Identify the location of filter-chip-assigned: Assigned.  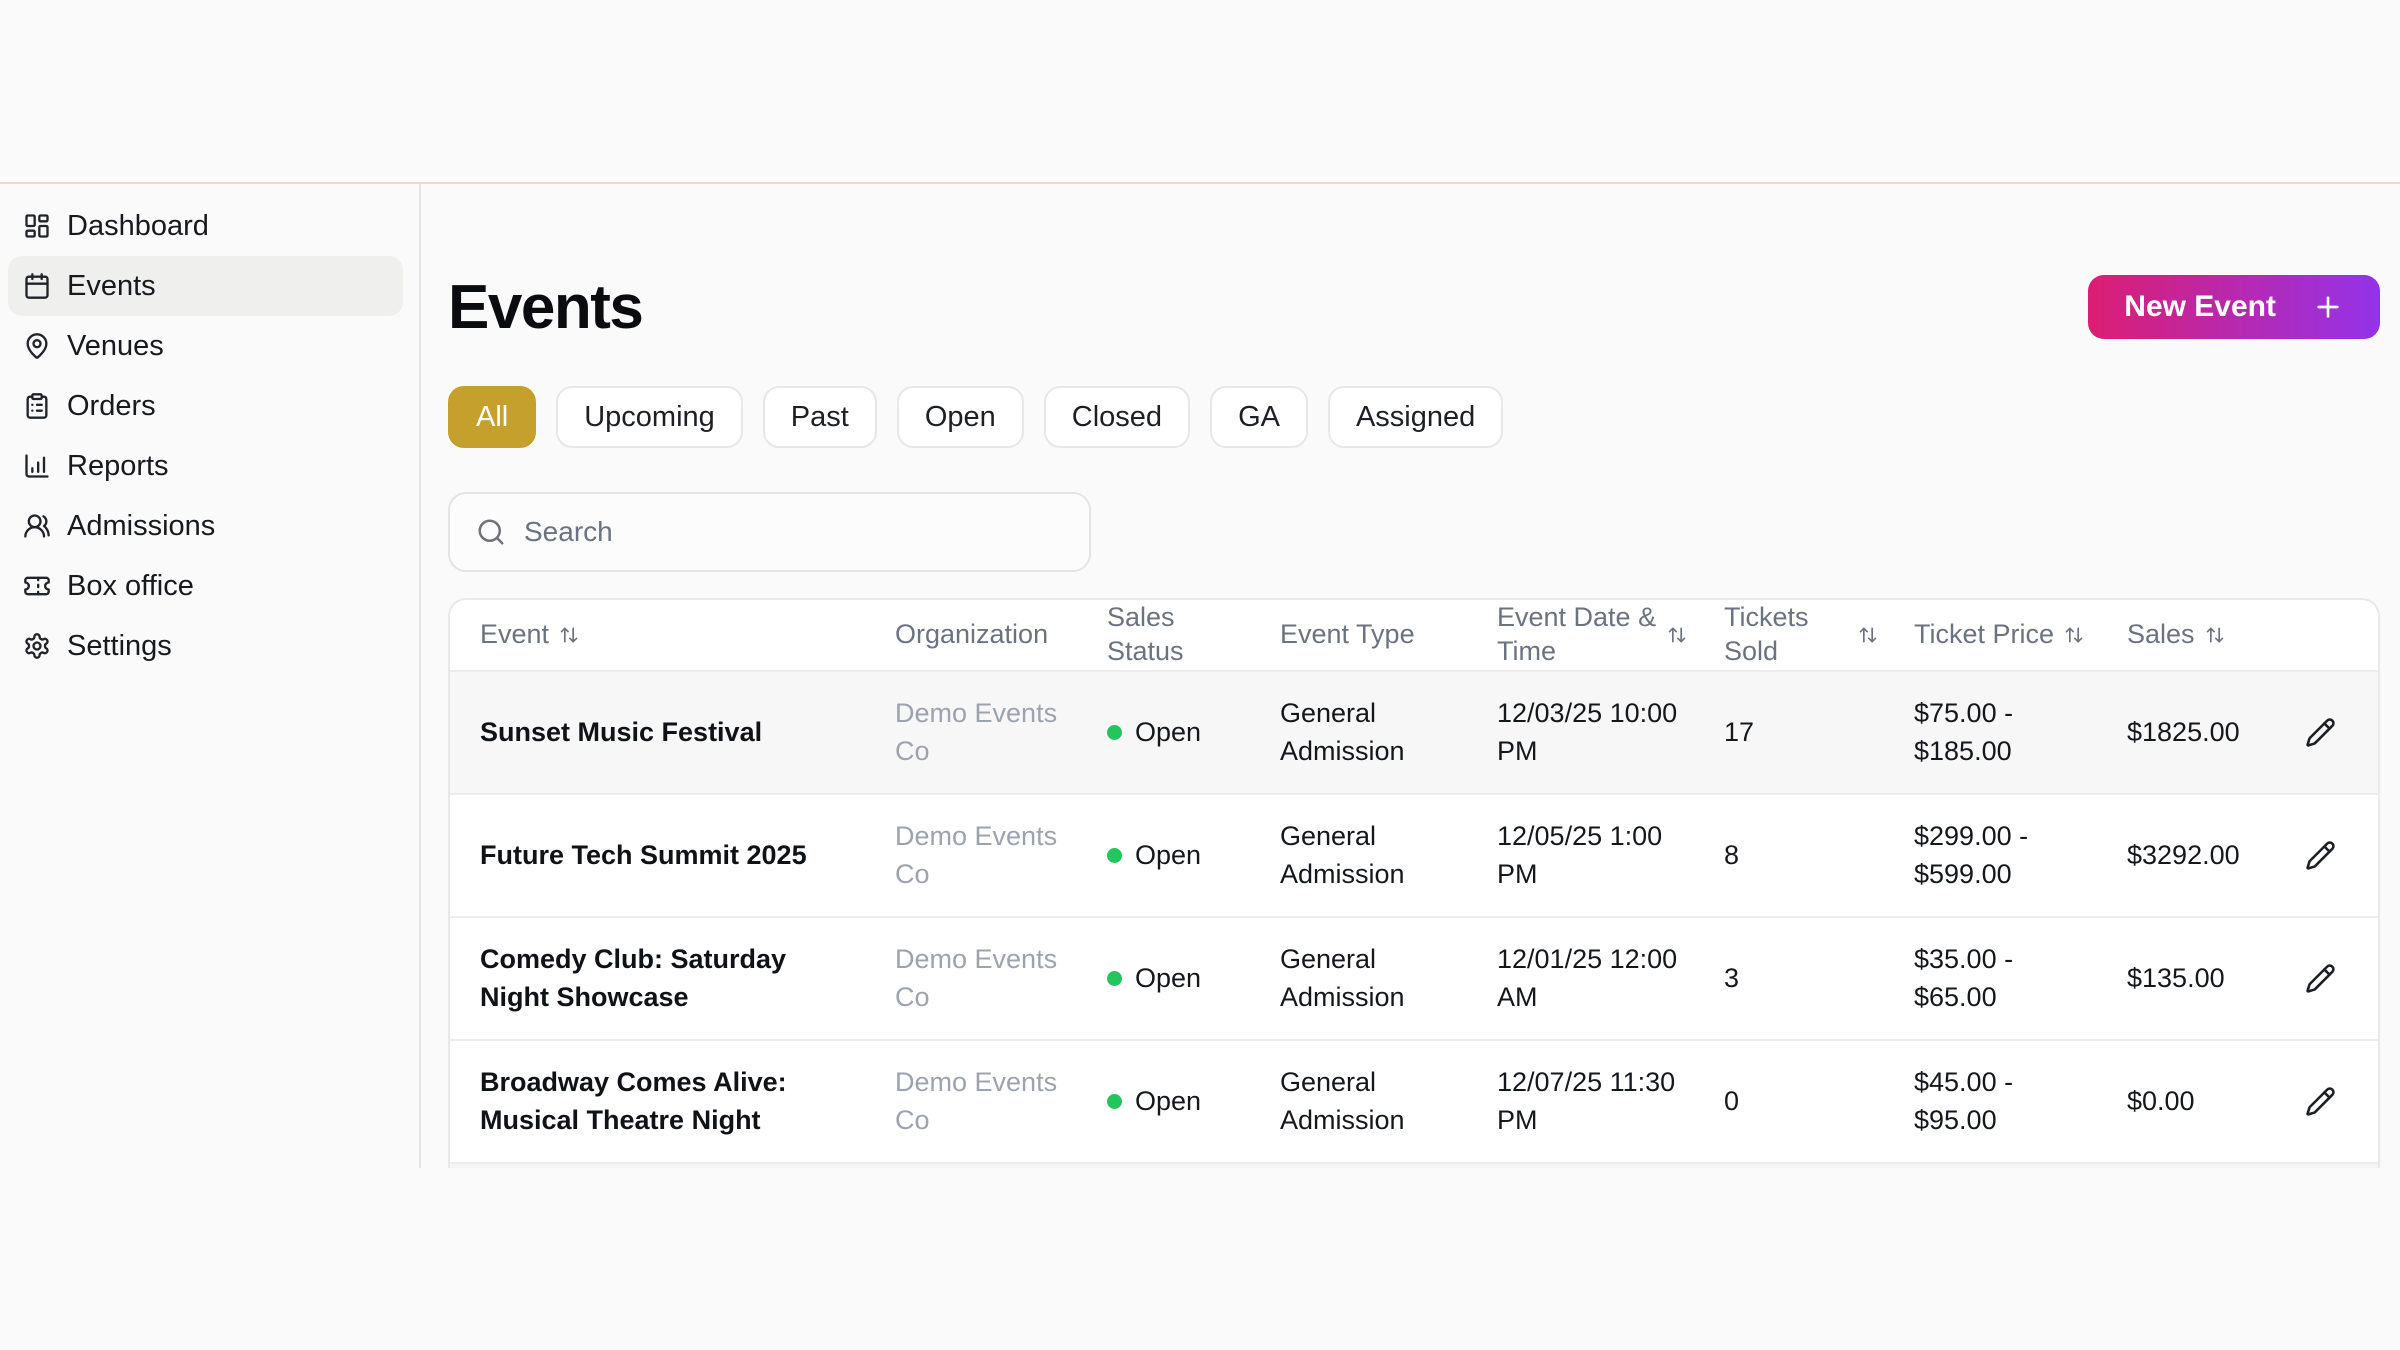
(1415, 417).